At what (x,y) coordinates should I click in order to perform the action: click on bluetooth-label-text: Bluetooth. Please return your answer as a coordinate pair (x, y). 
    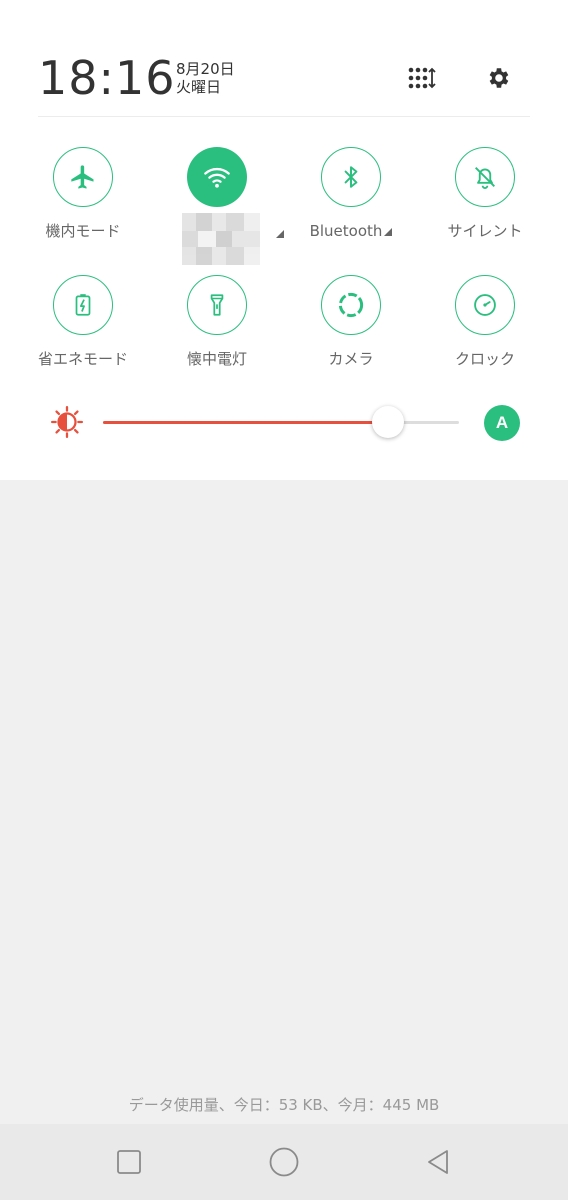
    Looking at the image, I should click on (346, 231).